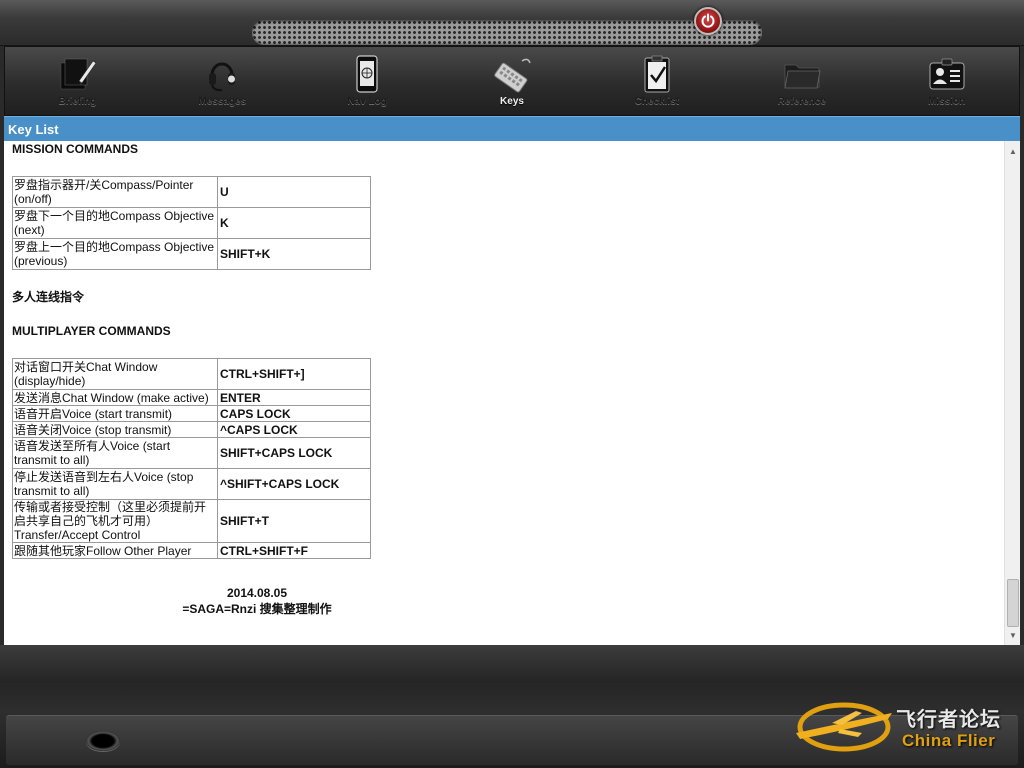  I want to click on vertical-scrollbar: ▲ ▼, so click(1012, 393).